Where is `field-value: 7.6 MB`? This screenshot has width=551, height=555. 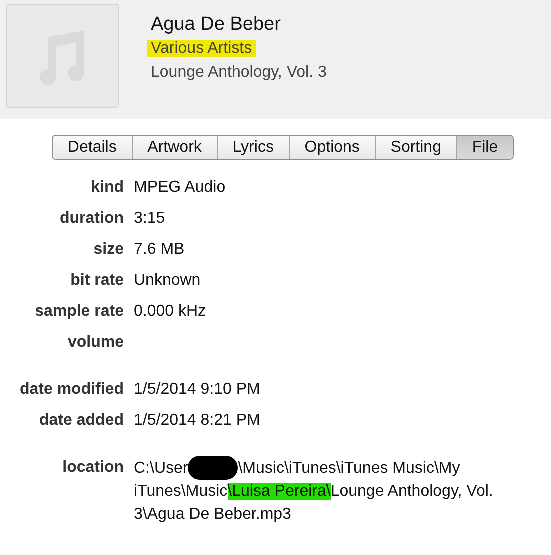
field-value: 7.6 MB is located at coordinates (160, 250).